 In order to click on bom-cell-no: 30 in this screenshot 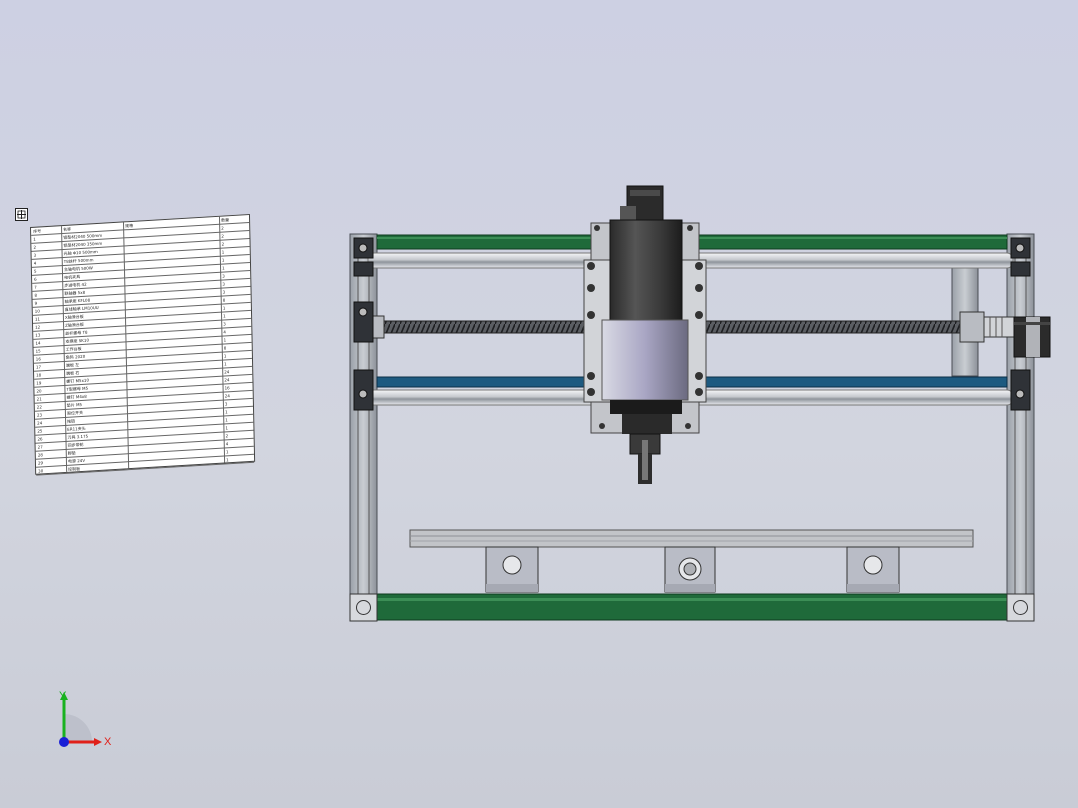, I will do `click(41, 471)`.